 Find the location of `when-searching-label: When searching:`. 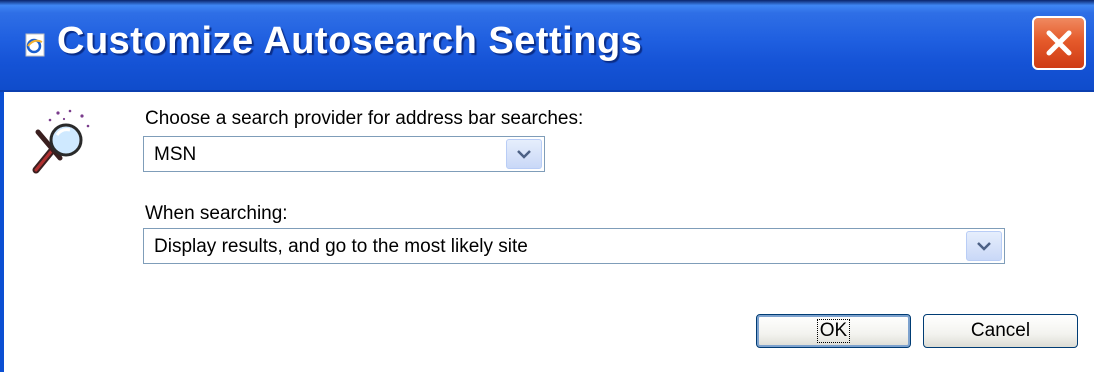

when-searching-label: When searching: is located at coordinates (216, 213).